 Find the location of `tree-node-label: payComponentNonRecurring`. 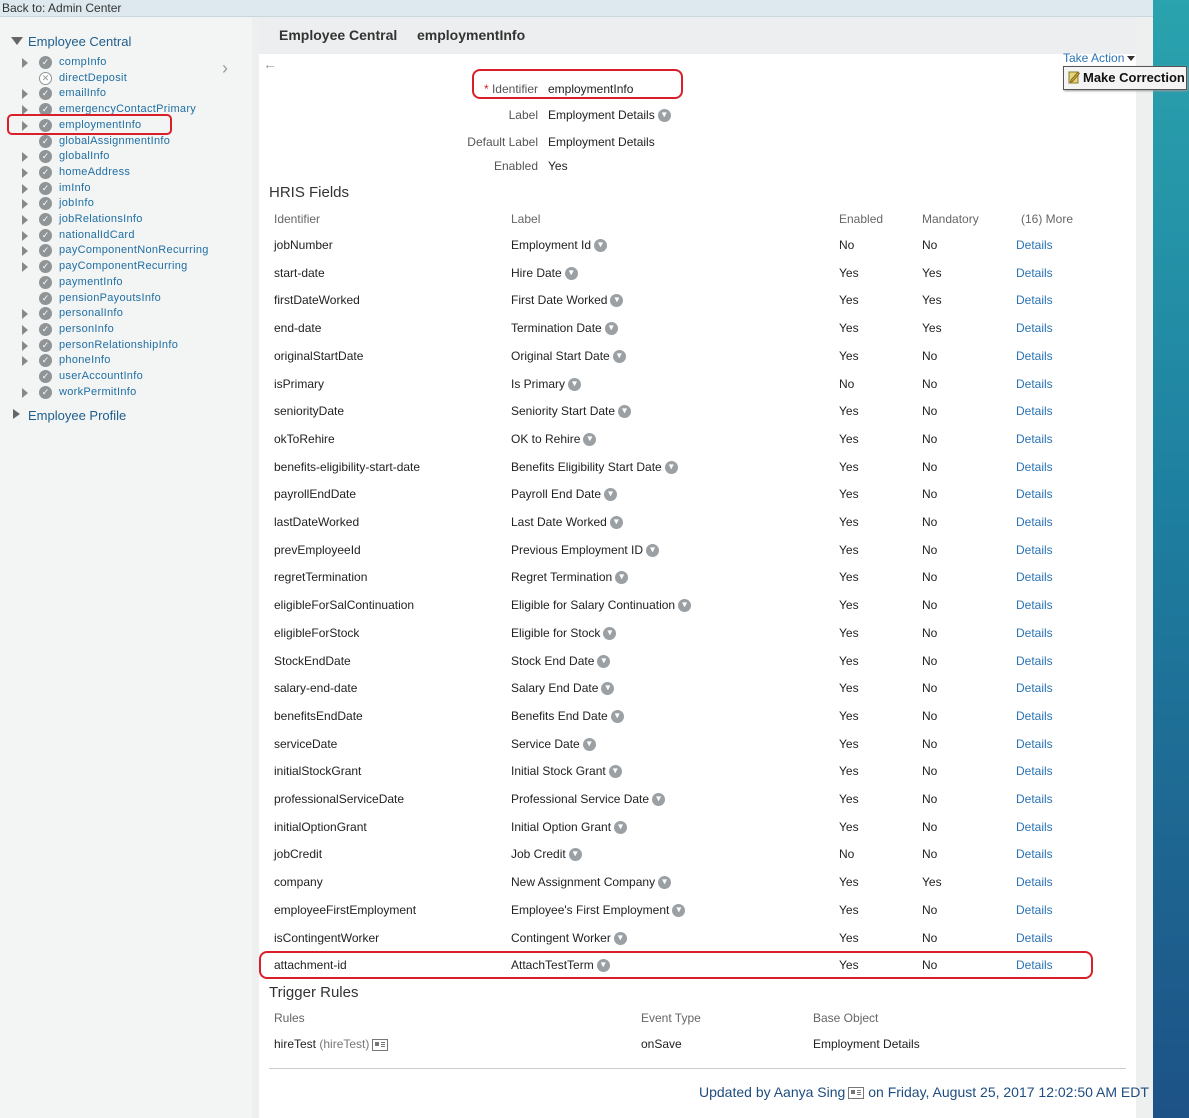

tree-node-label: payComponentNonRecurring is located at coordinates (134, 250).